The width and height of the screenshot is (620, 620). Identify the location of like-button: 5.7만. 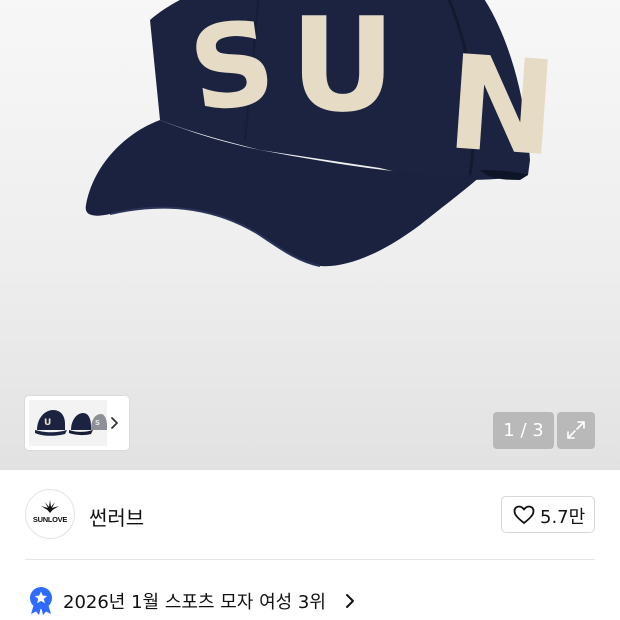
(548, 514).